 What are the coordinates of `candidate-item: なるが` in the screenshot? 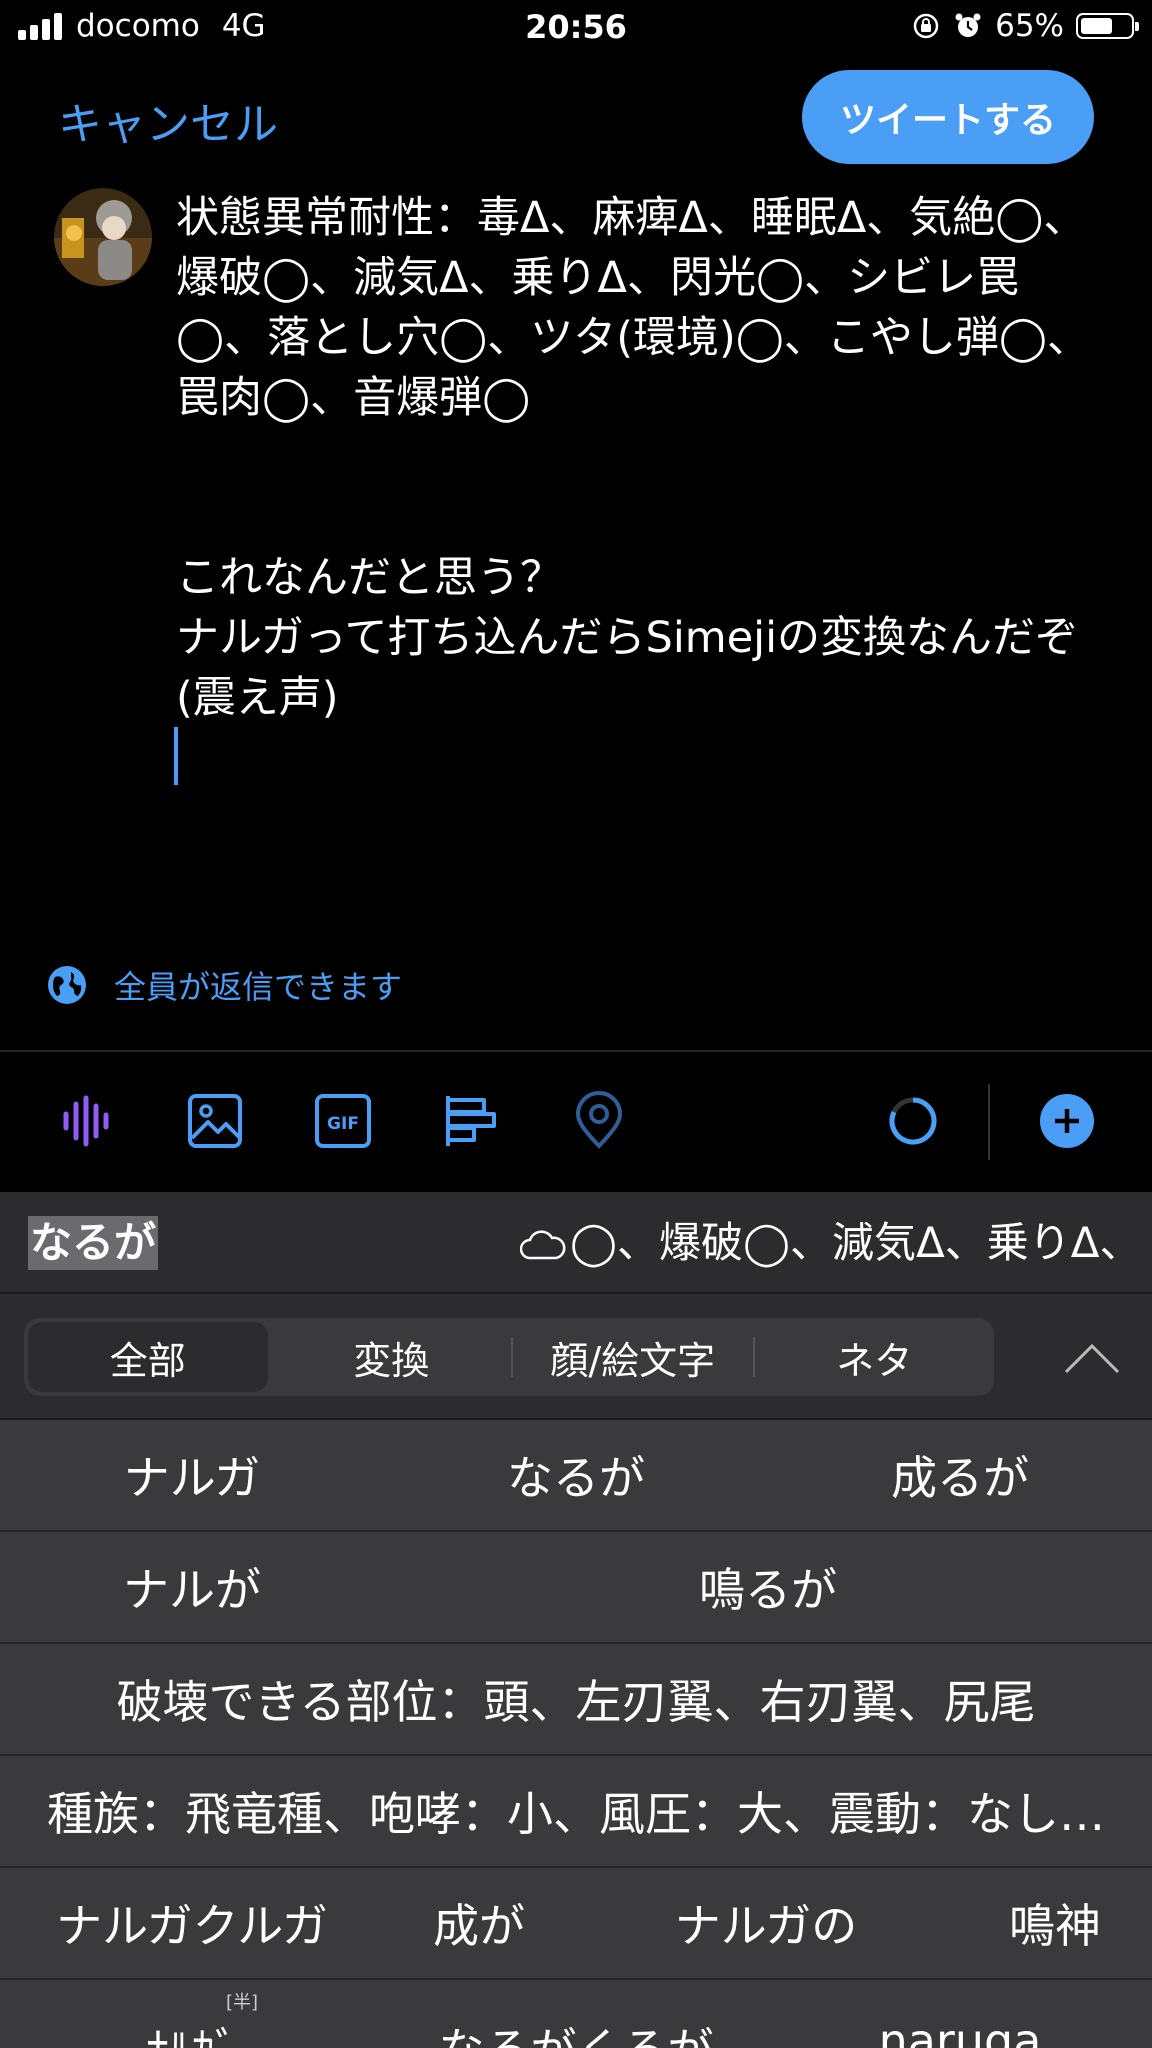 It's located at (576, 1475).